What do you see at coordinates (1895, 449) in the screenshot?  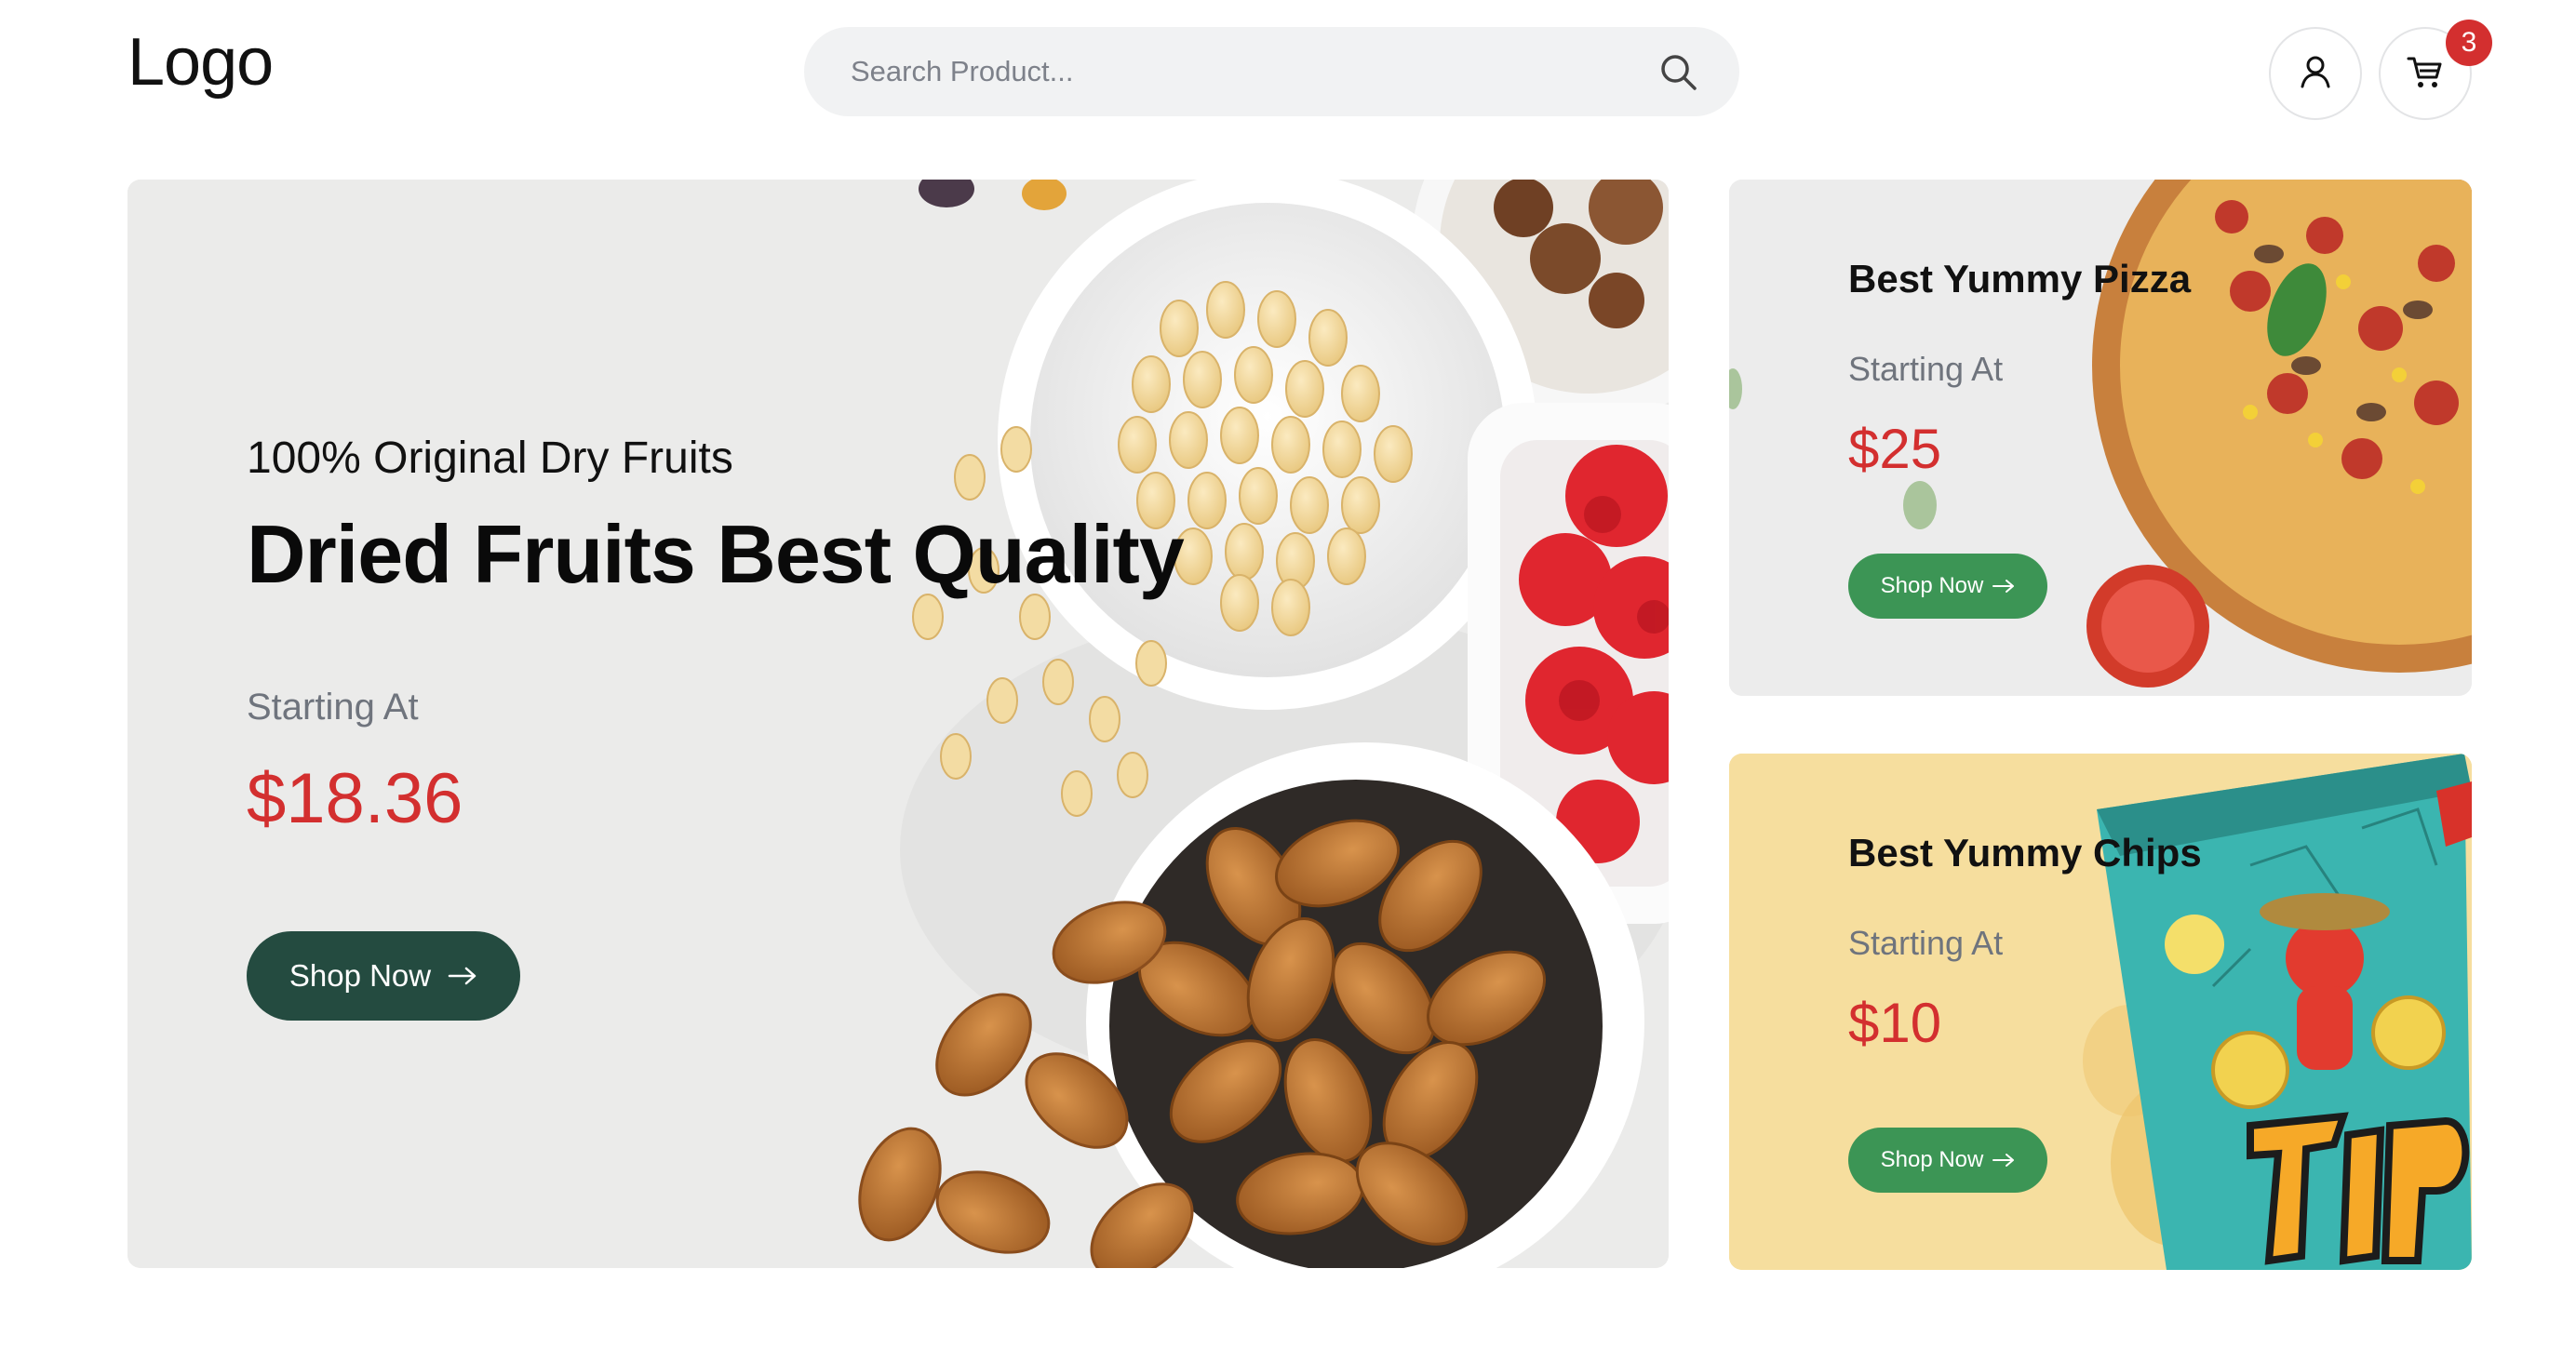 I see `pizza-price: $25` at bounding box center [1895, 449].